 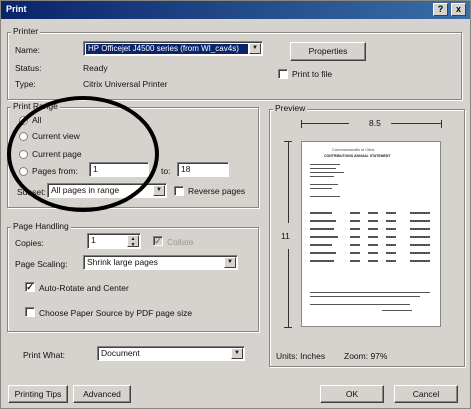 What do you see at coordinates (366, 356) in the screenshot?
I see `preview-zoom-label: Zoom: 97%` at bounding box center [366, 356].